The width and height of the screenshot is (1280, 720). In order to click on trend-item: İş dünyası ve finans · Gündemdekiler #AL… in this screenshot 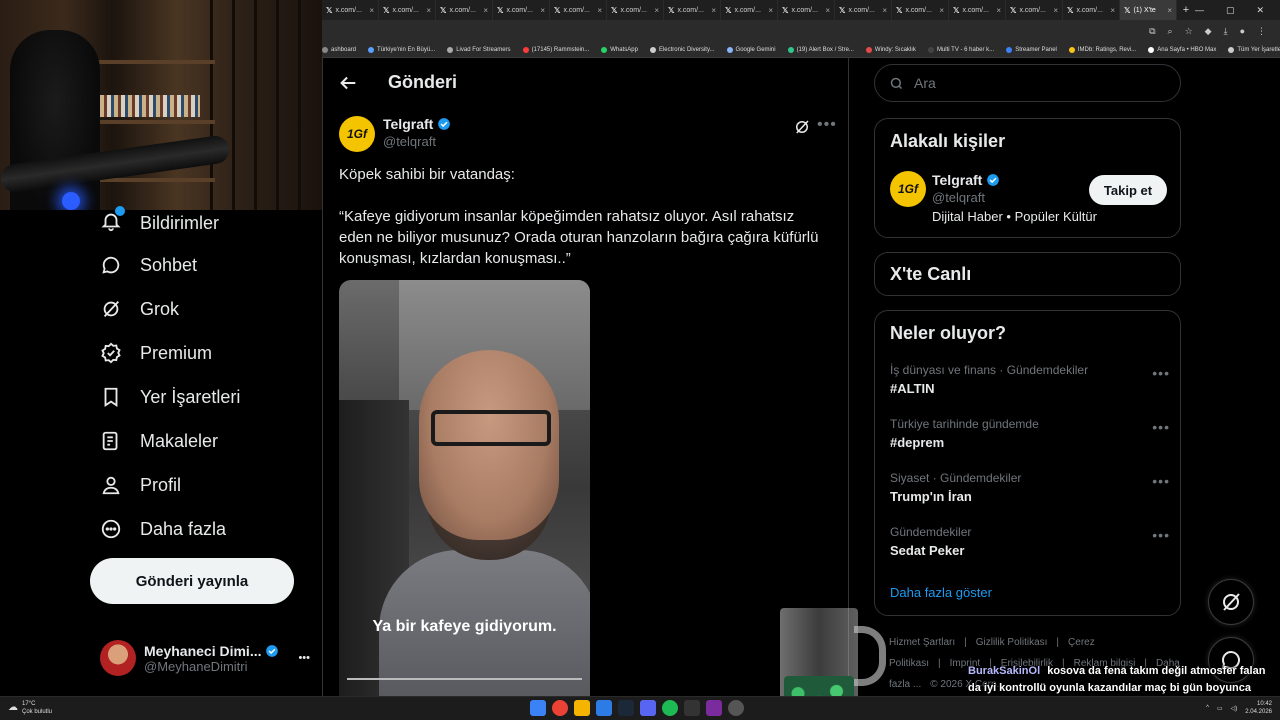, I will do `click(1030, 379)`.